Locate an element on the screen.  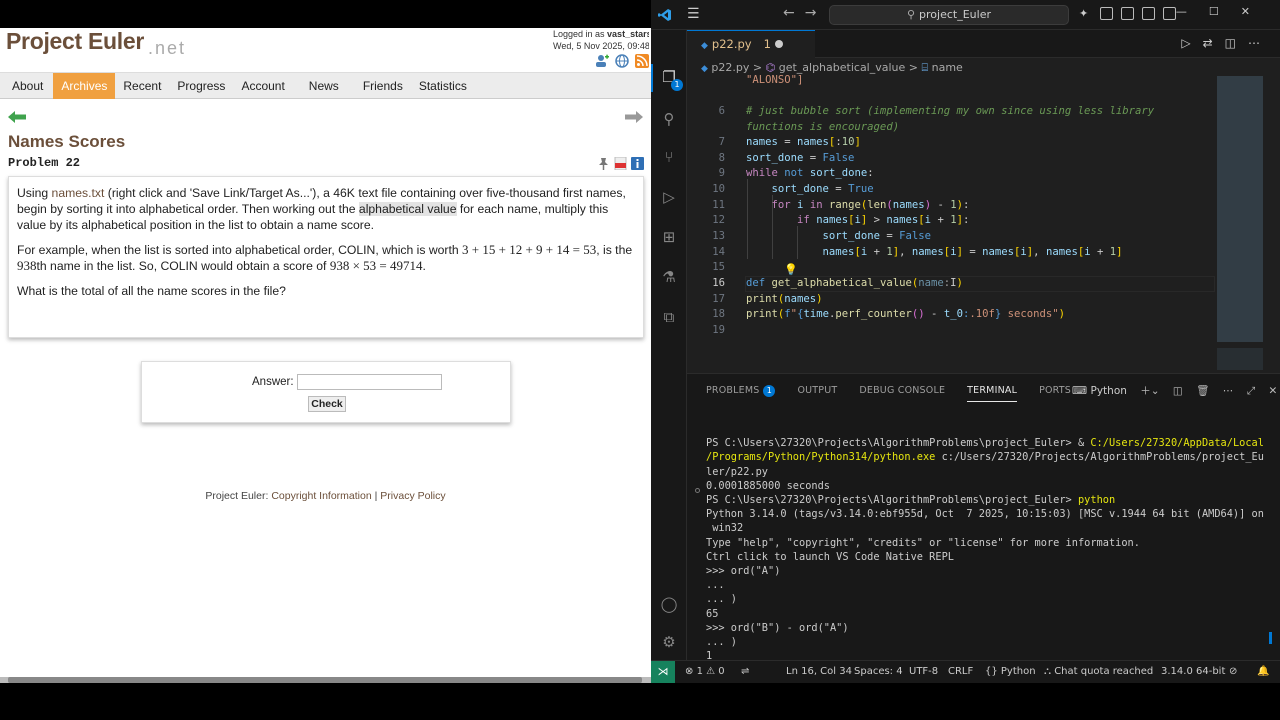
privacy-link: Privacy Policy is located at coordinates (412, 496).